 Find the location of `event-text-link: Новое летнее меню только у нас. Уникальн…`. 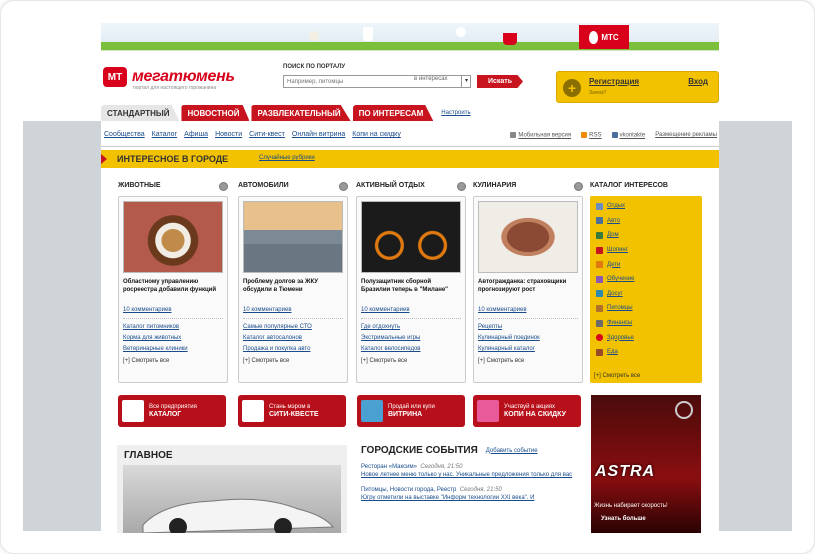

event-text-link: Новое летнее меню только у нас. Уникальн… is located at coordinates (471, 475).